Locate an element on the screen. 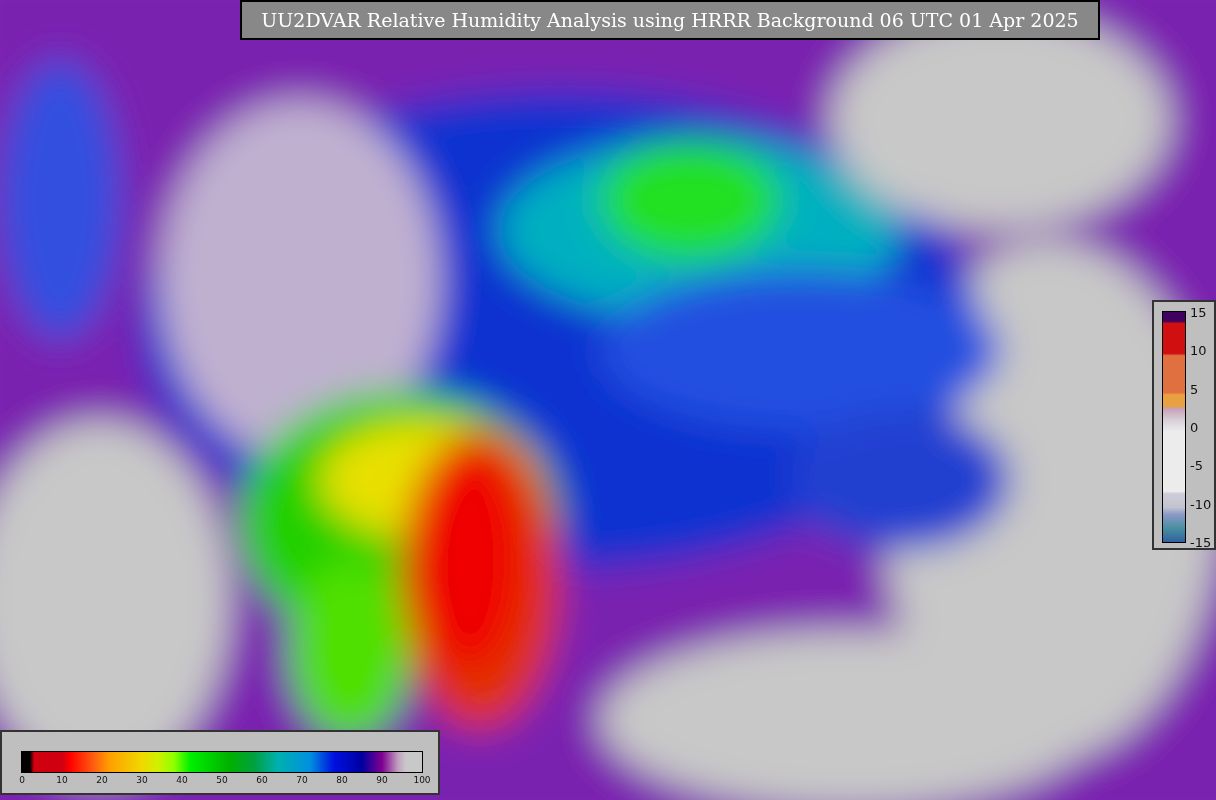 This screenshot has width=1216, height=800. colorbar-tick-label: 30 is located at coordinates (142, 780).